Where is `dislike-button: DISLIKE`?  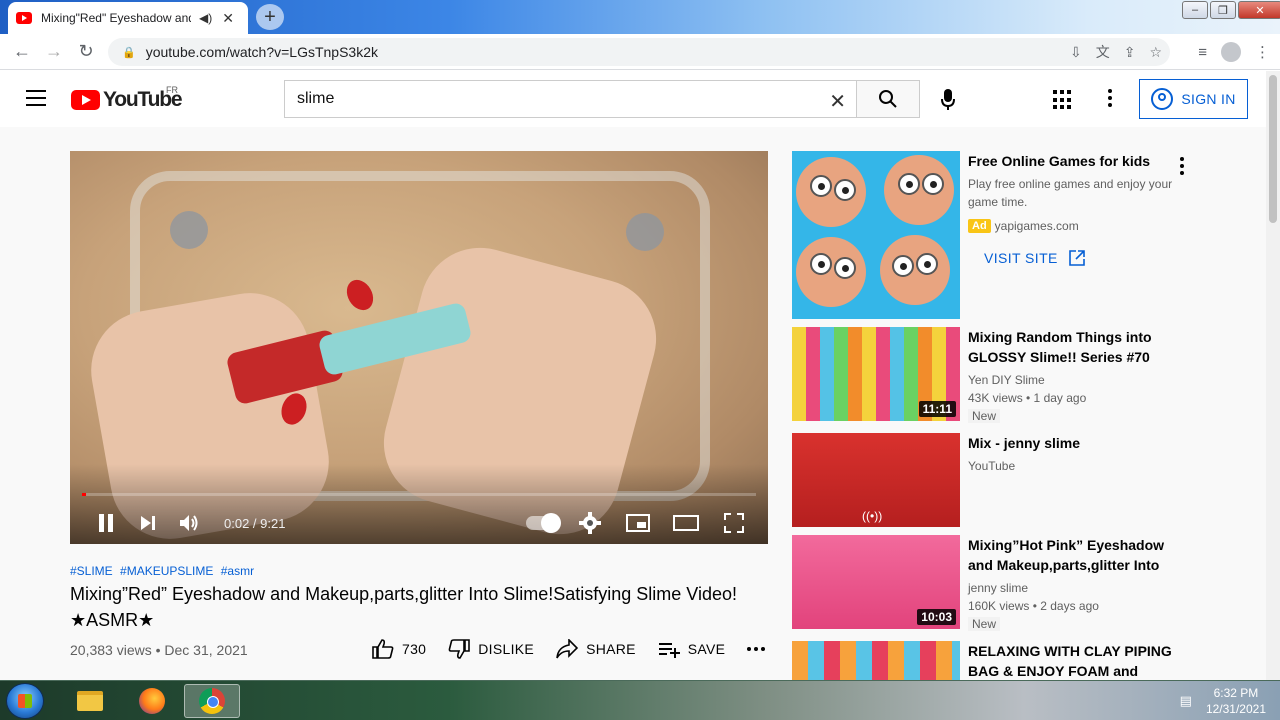
dislike-button: DISLIKE is located at coordinates (491, 649).